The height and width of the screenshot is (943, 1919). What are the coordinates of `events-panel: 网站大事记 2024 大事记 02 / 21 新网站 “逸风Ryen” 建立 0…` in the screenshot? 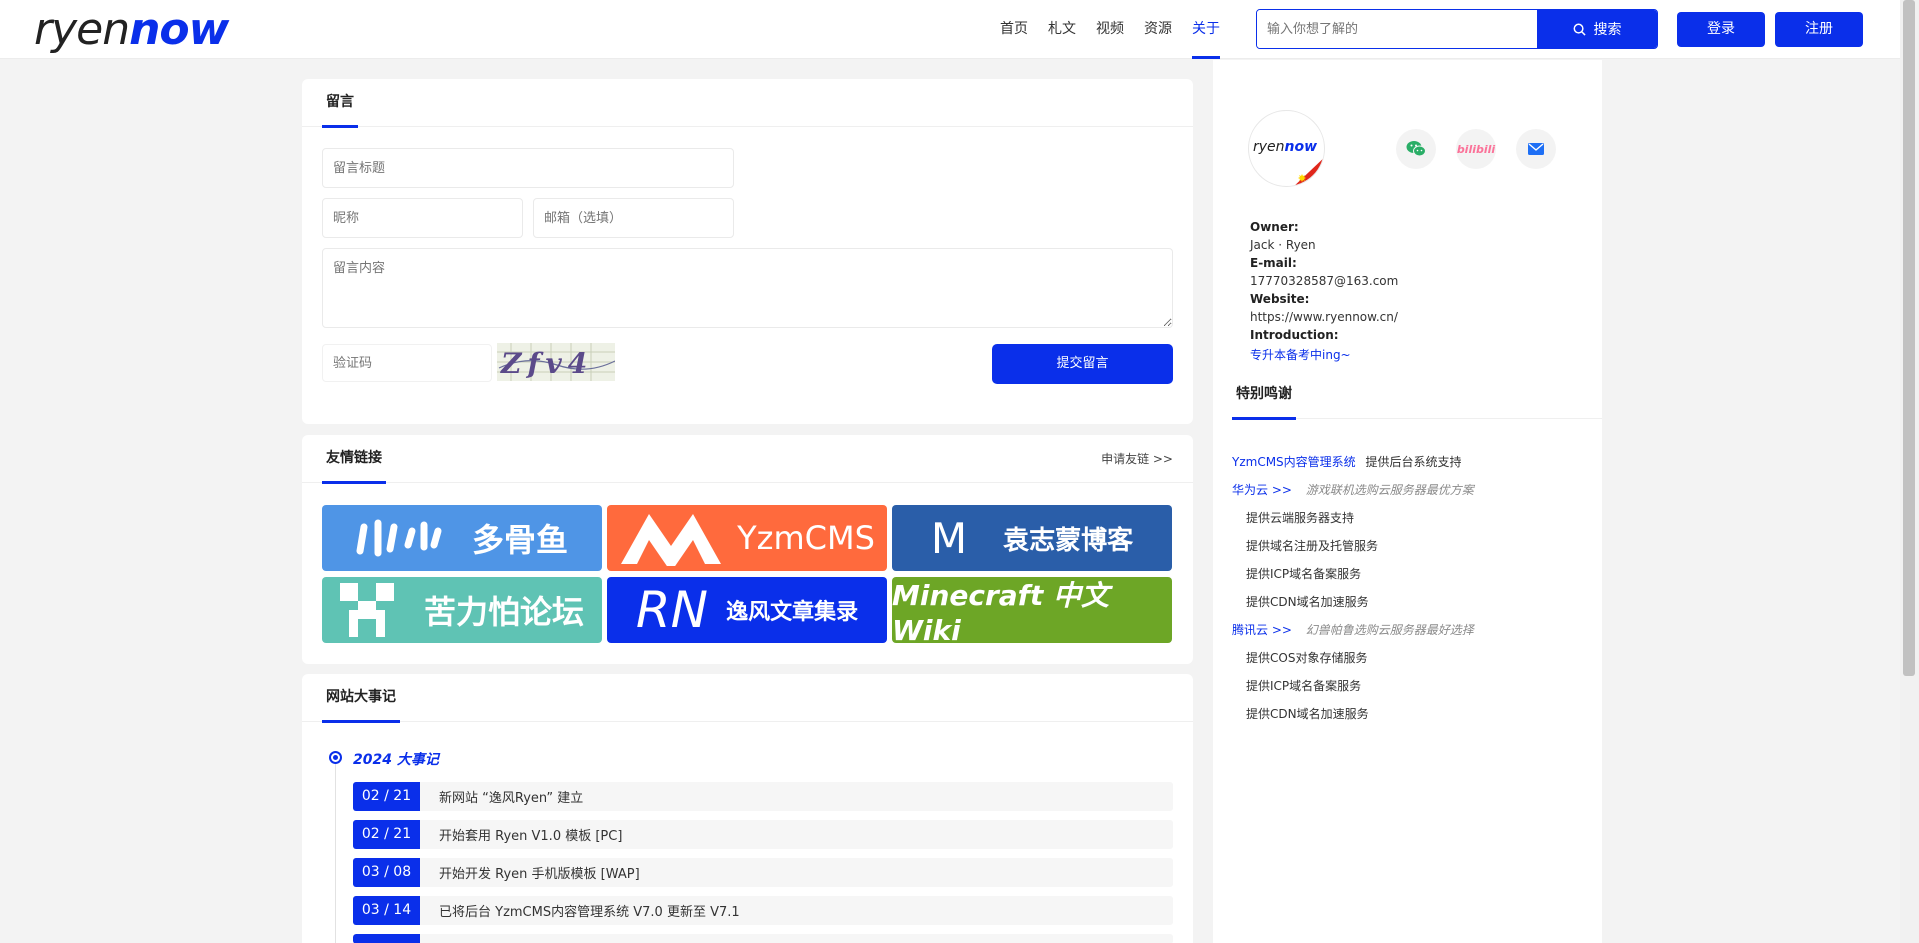 It's located at (747, 808).